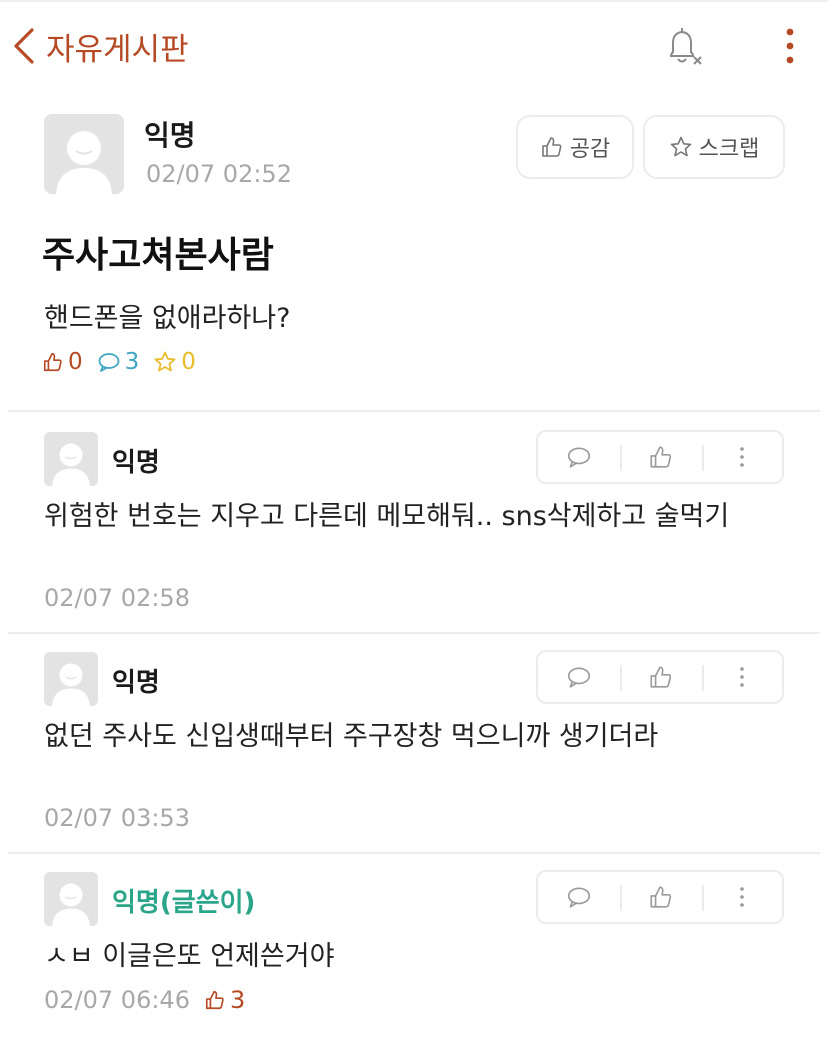 The height and width of the screenshot is (1040, 828). I want to click on post-stats: 0 3 0, so click(126, 362).